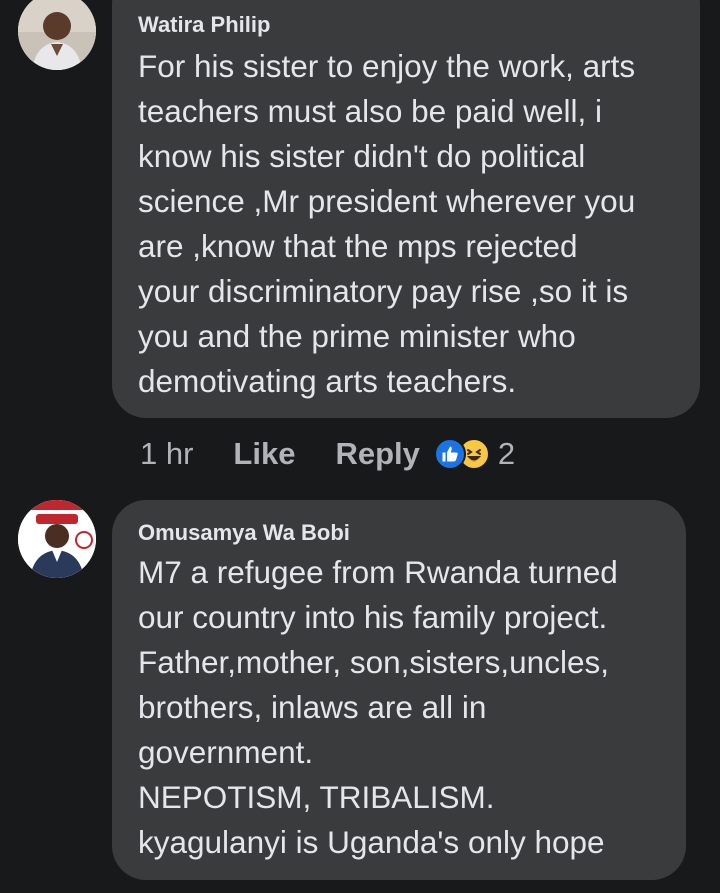 This screenshot has height=893, width=720. What do you see at coordinates (377, 454) in the screenshot?
I see `reply-button: Reply` at bounding box center [377, 454].